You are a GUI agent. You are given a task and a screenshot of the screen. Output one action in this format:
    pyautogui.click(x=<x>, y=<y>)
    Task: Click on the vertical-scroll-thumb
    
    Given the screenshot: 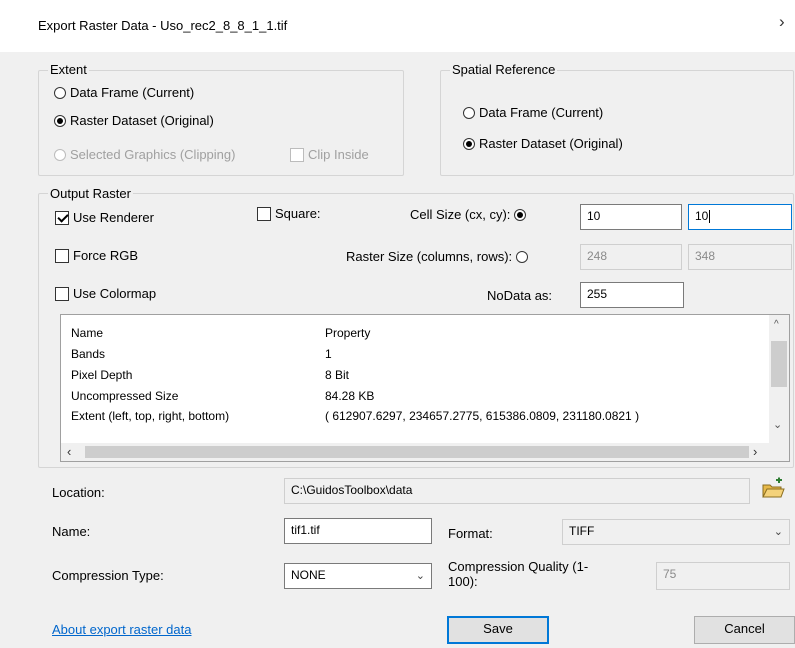 What is the action you would take?
    pyautogui.click(x=779, y=364)
    